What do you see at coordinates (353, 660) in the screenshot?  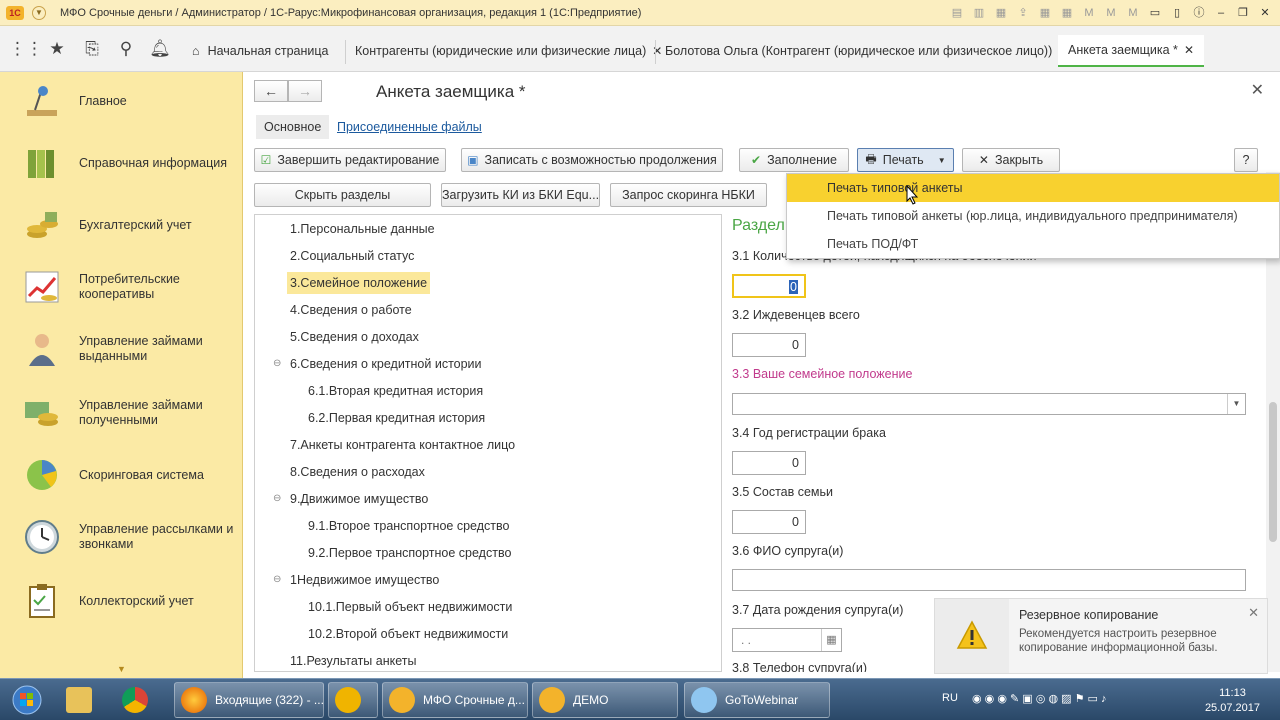 I see `tree-item: 11.Результаты анкеты` at bounding box center [353, 660].